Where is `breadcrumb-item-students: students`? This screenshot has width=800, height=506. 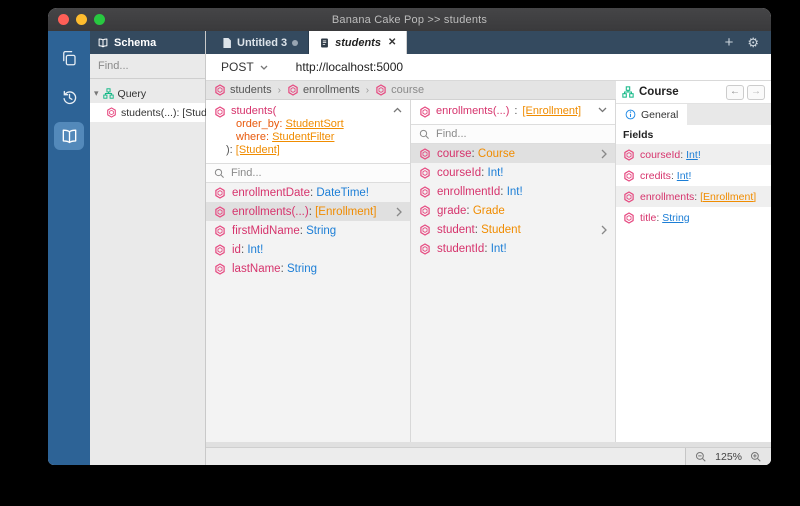
breadcrumb-item-students: students is located at coordinates (243, 90).